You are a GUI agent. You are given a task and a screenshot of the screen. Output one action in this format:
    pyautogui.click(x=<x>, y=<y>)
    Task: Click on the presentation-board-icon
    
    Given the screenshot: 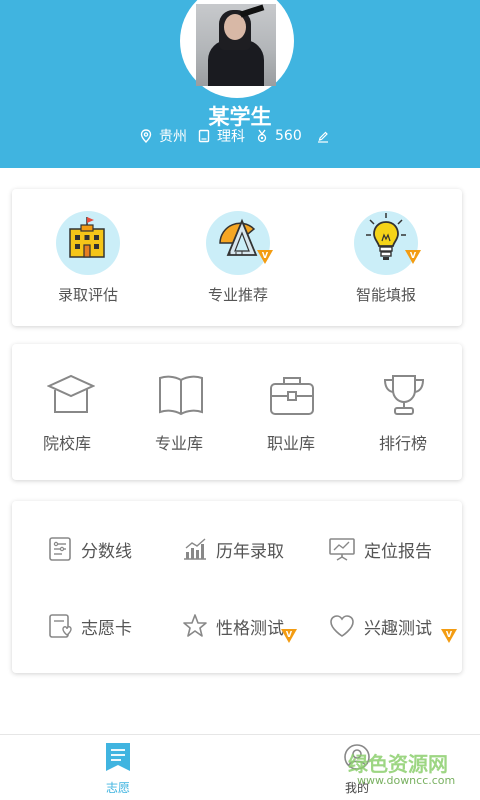 What is the action you would take?
    pyautogui.click(x=342, y=549)
    